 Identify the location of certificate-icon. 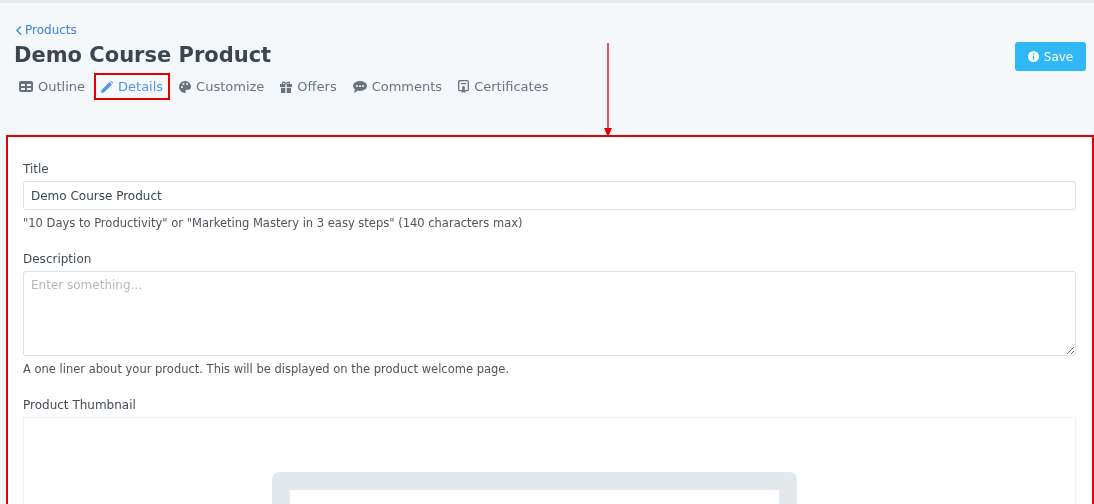
(464, 86).